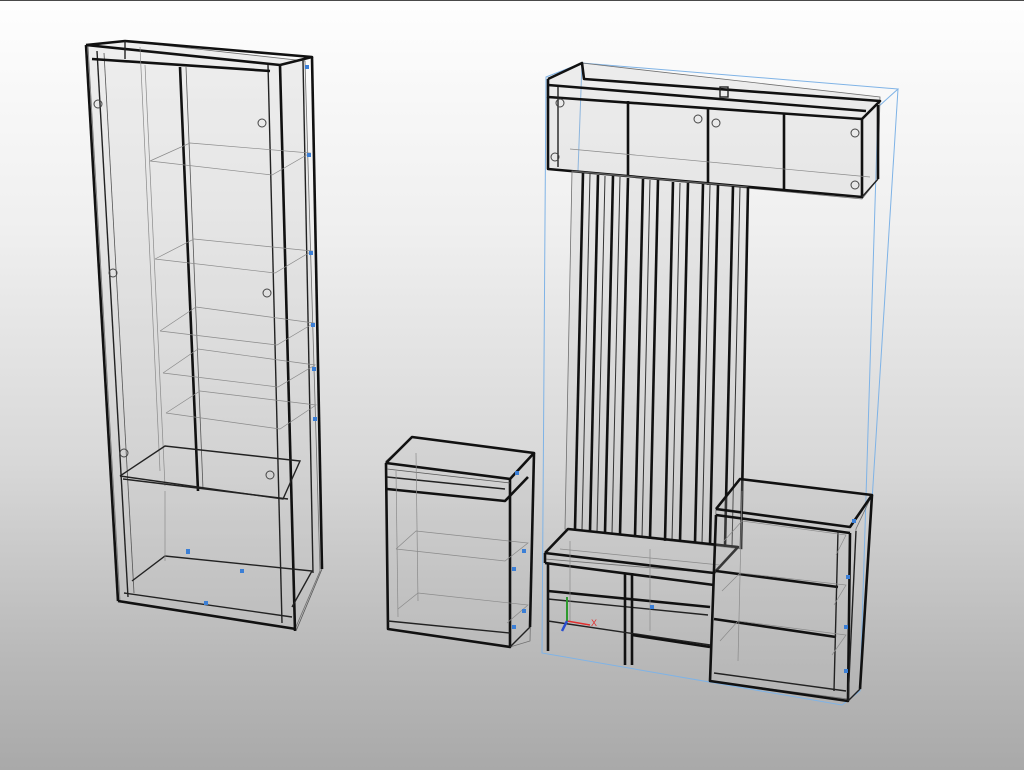  I want to click on bench, so click(641, 596).